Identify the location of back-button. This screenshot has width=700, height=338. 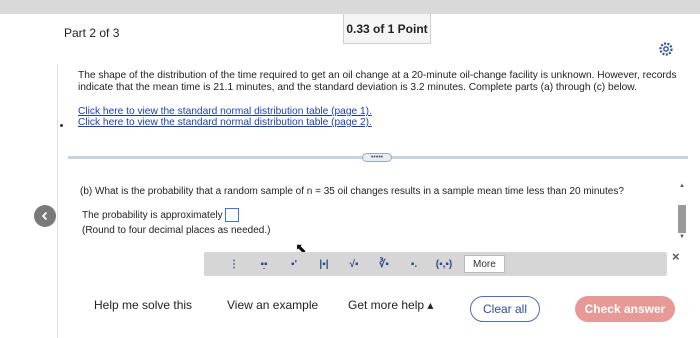
(45, 216).